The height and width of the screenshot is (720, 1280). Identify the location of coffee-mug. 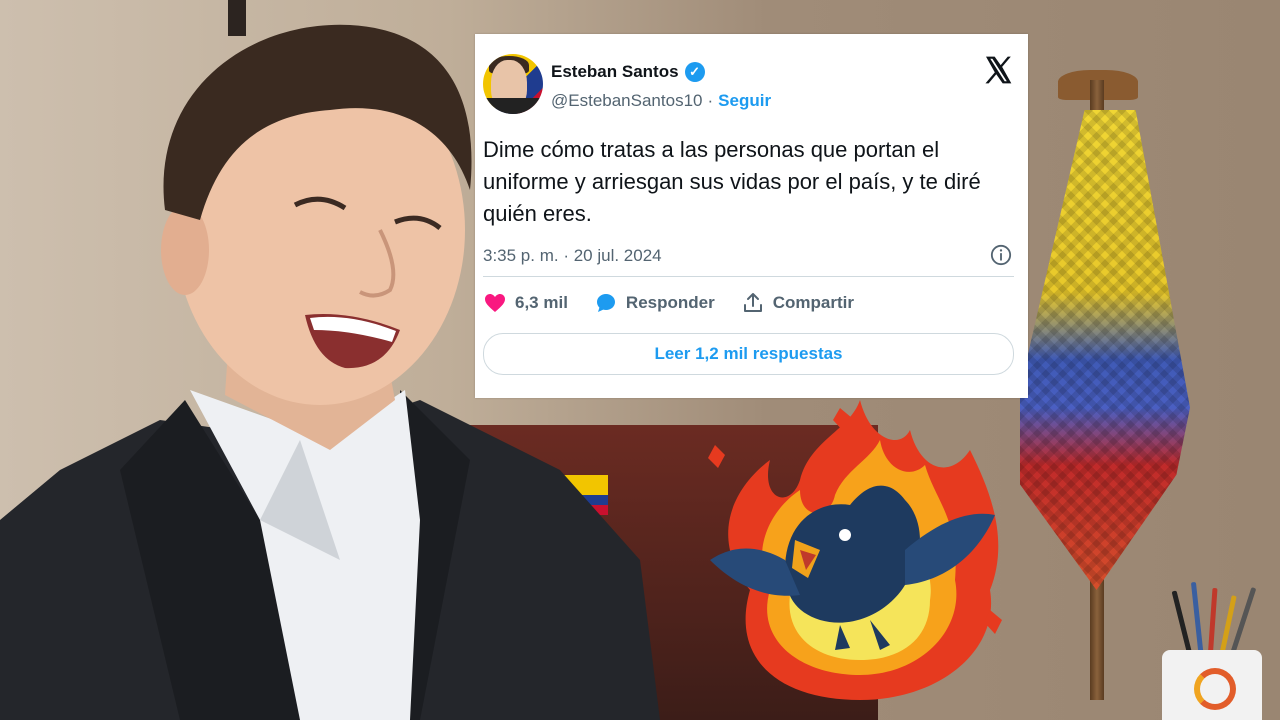
(1212, 685).